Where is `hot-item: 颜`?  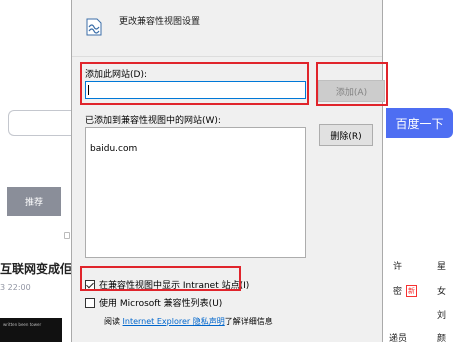 hot-item: 颜 is located at coordinates (441, 336).